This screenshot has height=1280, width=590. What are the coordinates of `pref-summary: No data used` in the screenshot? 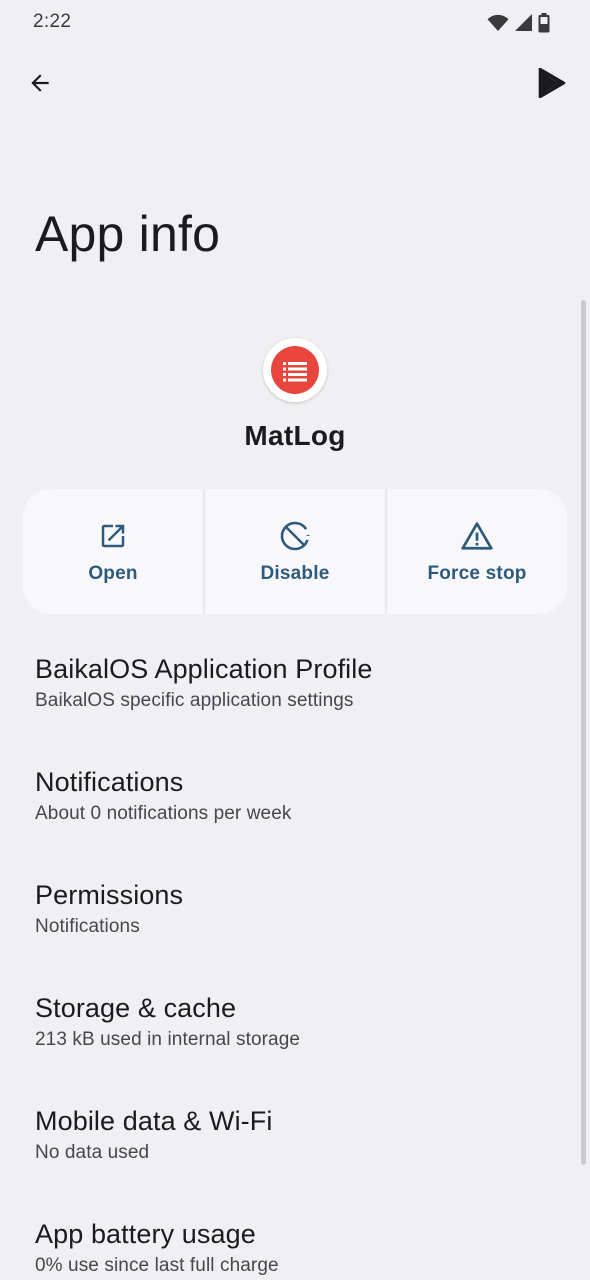 It's located at (92, 1152).